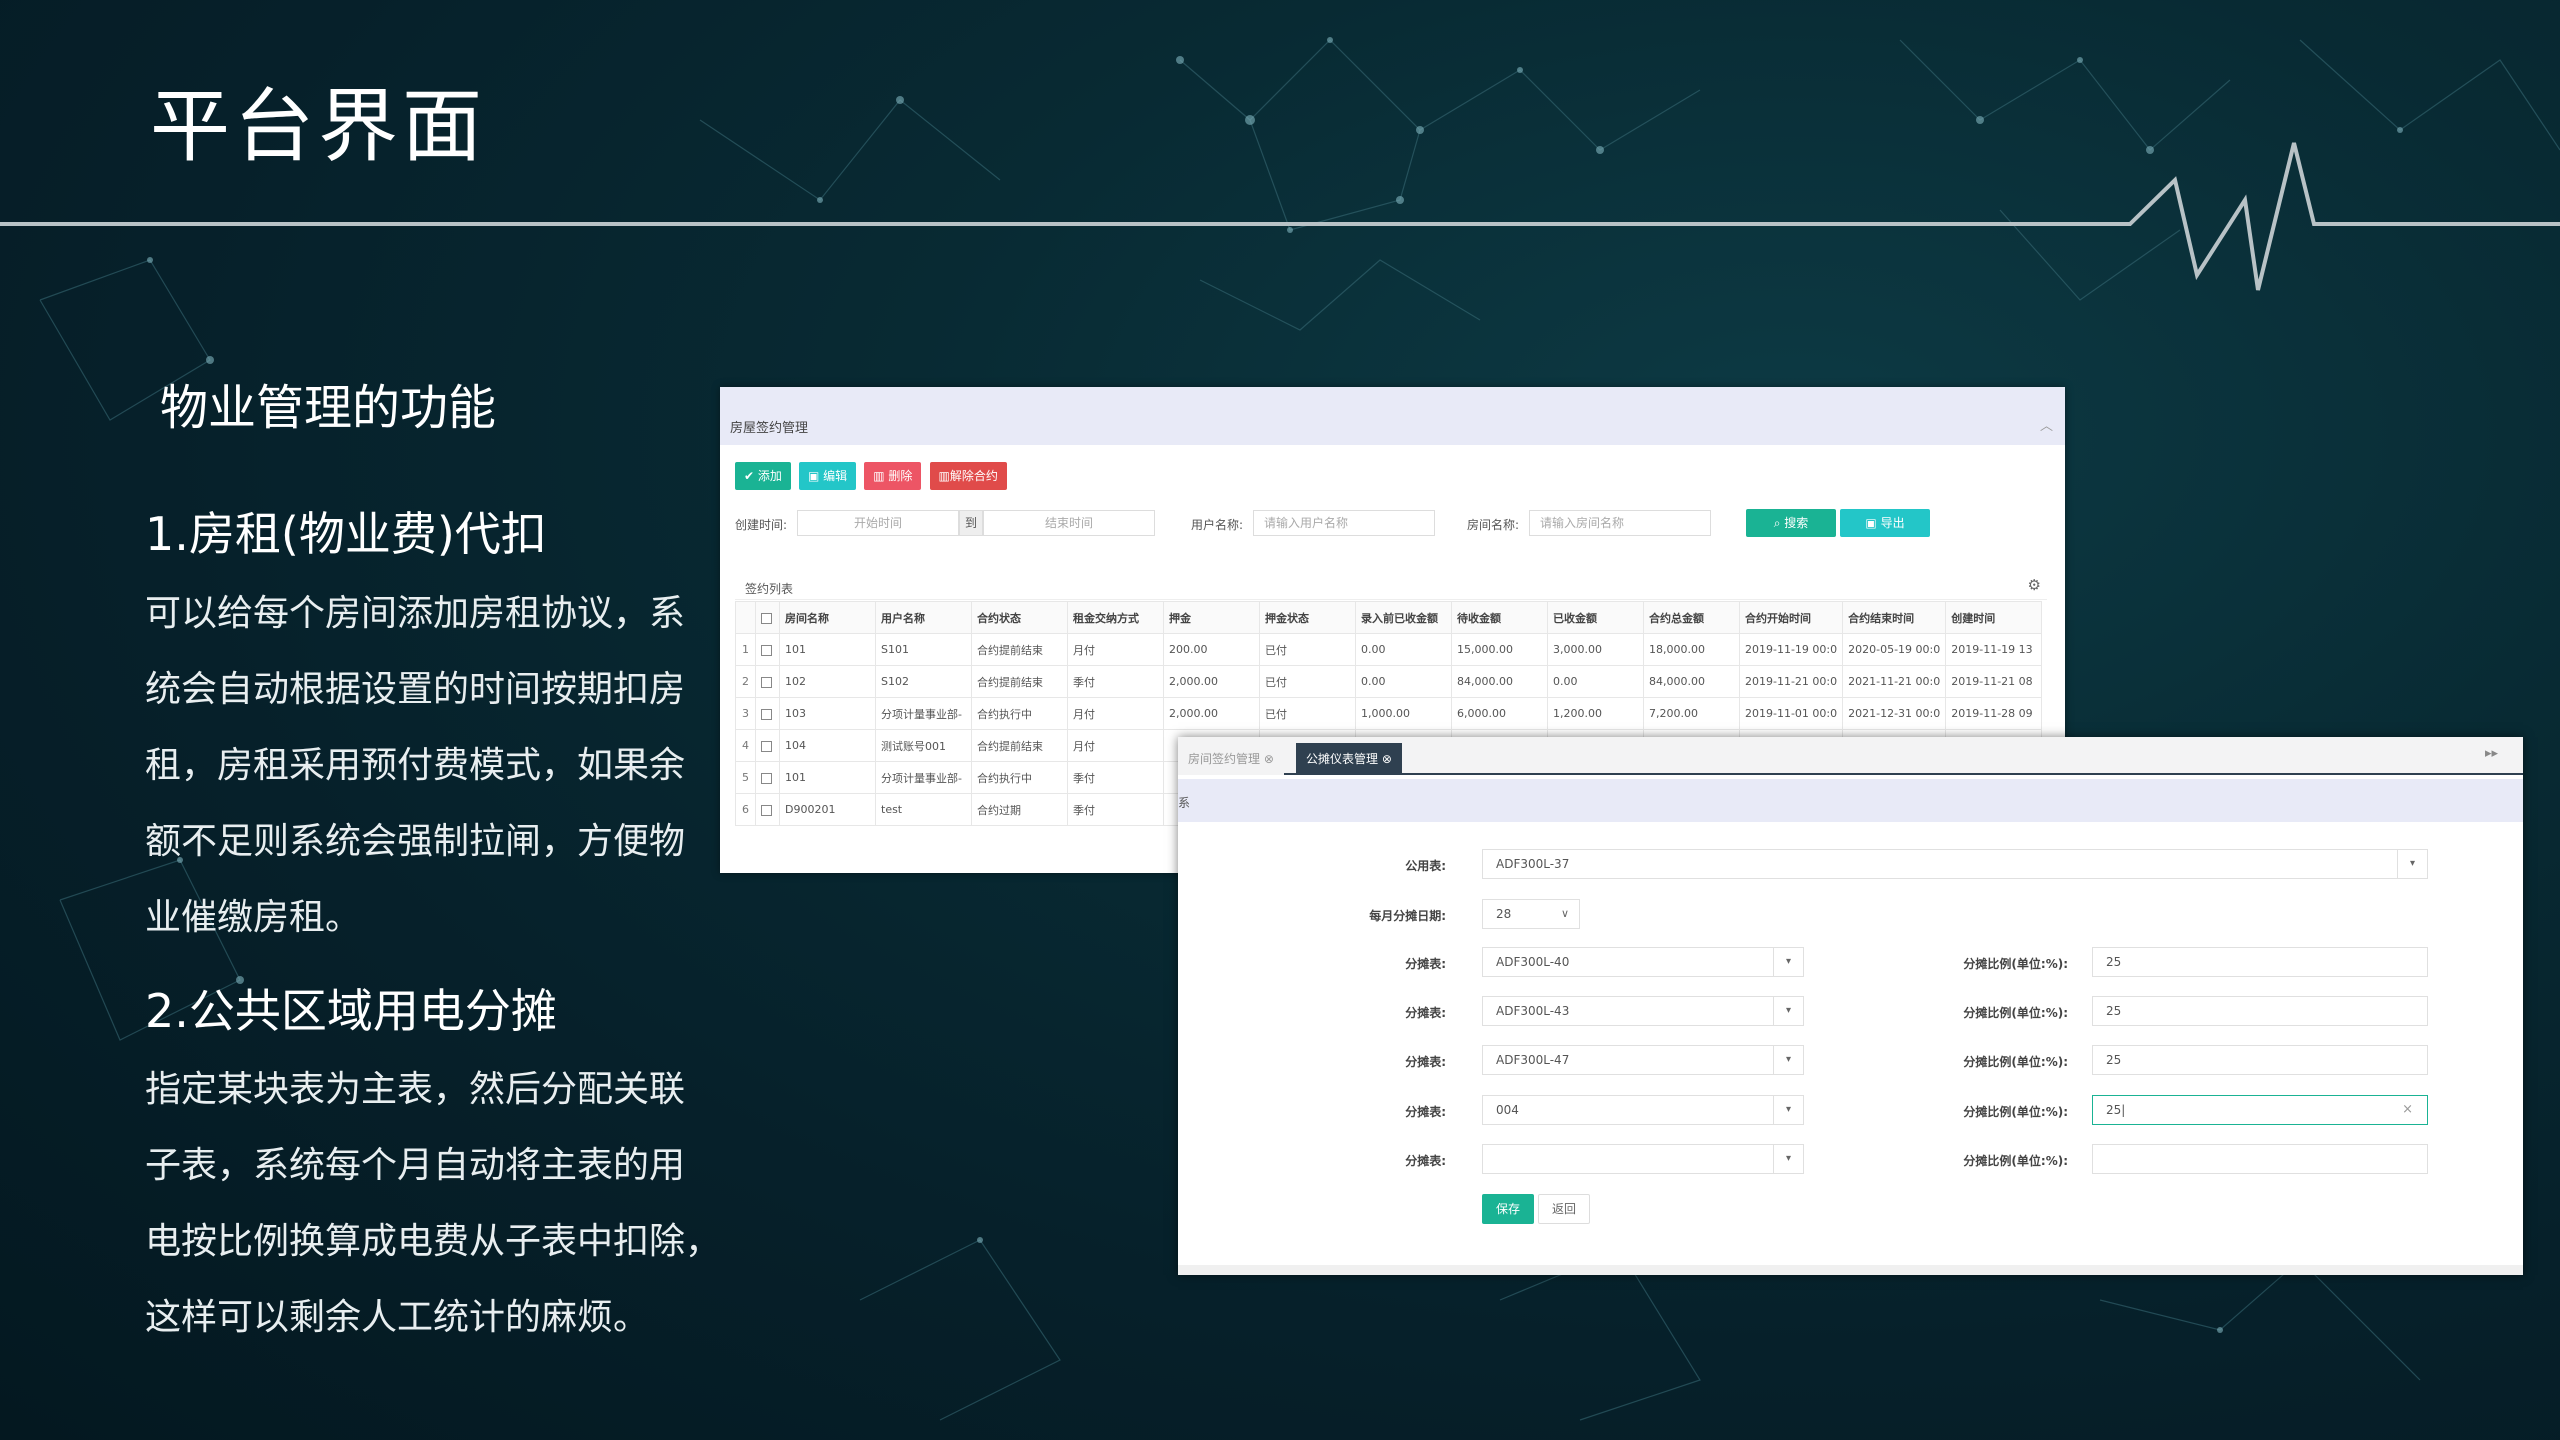 Image resolution: width=2560 pixels, height=1440 pixels. What do you see at coordinates (346, 534) in the screenshot?
I see `section1-heading: 1.房租(物业费)代扣` at bounding box center [346, 534].